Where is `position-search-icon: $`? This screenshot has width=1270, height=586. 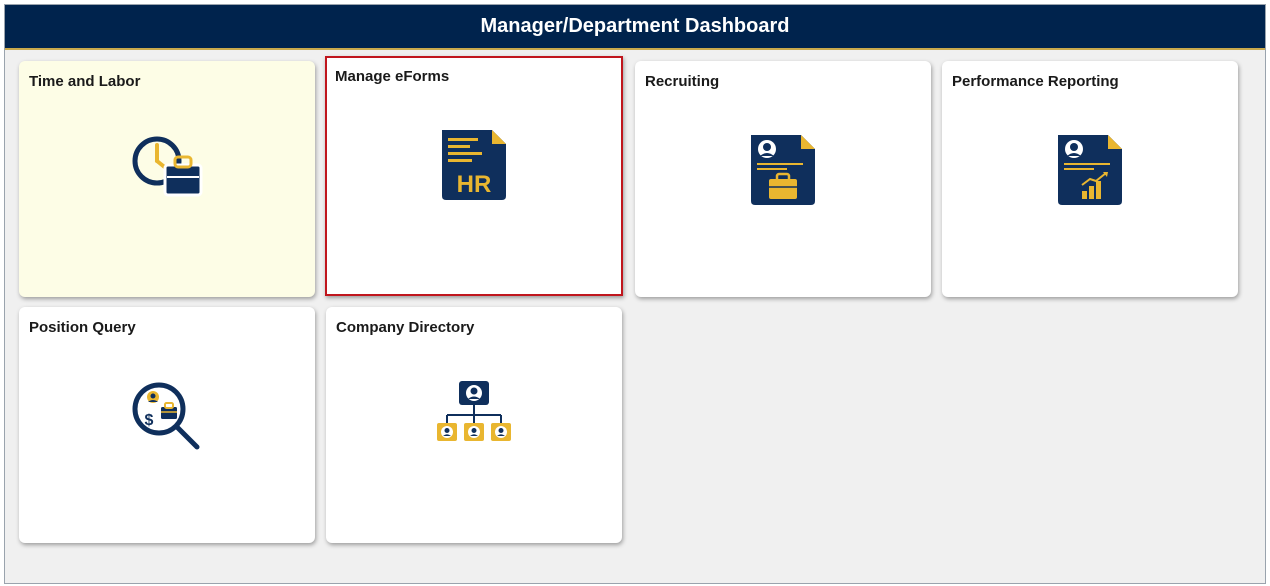
position-search-icon: $ is located at coordinates (167, 419).